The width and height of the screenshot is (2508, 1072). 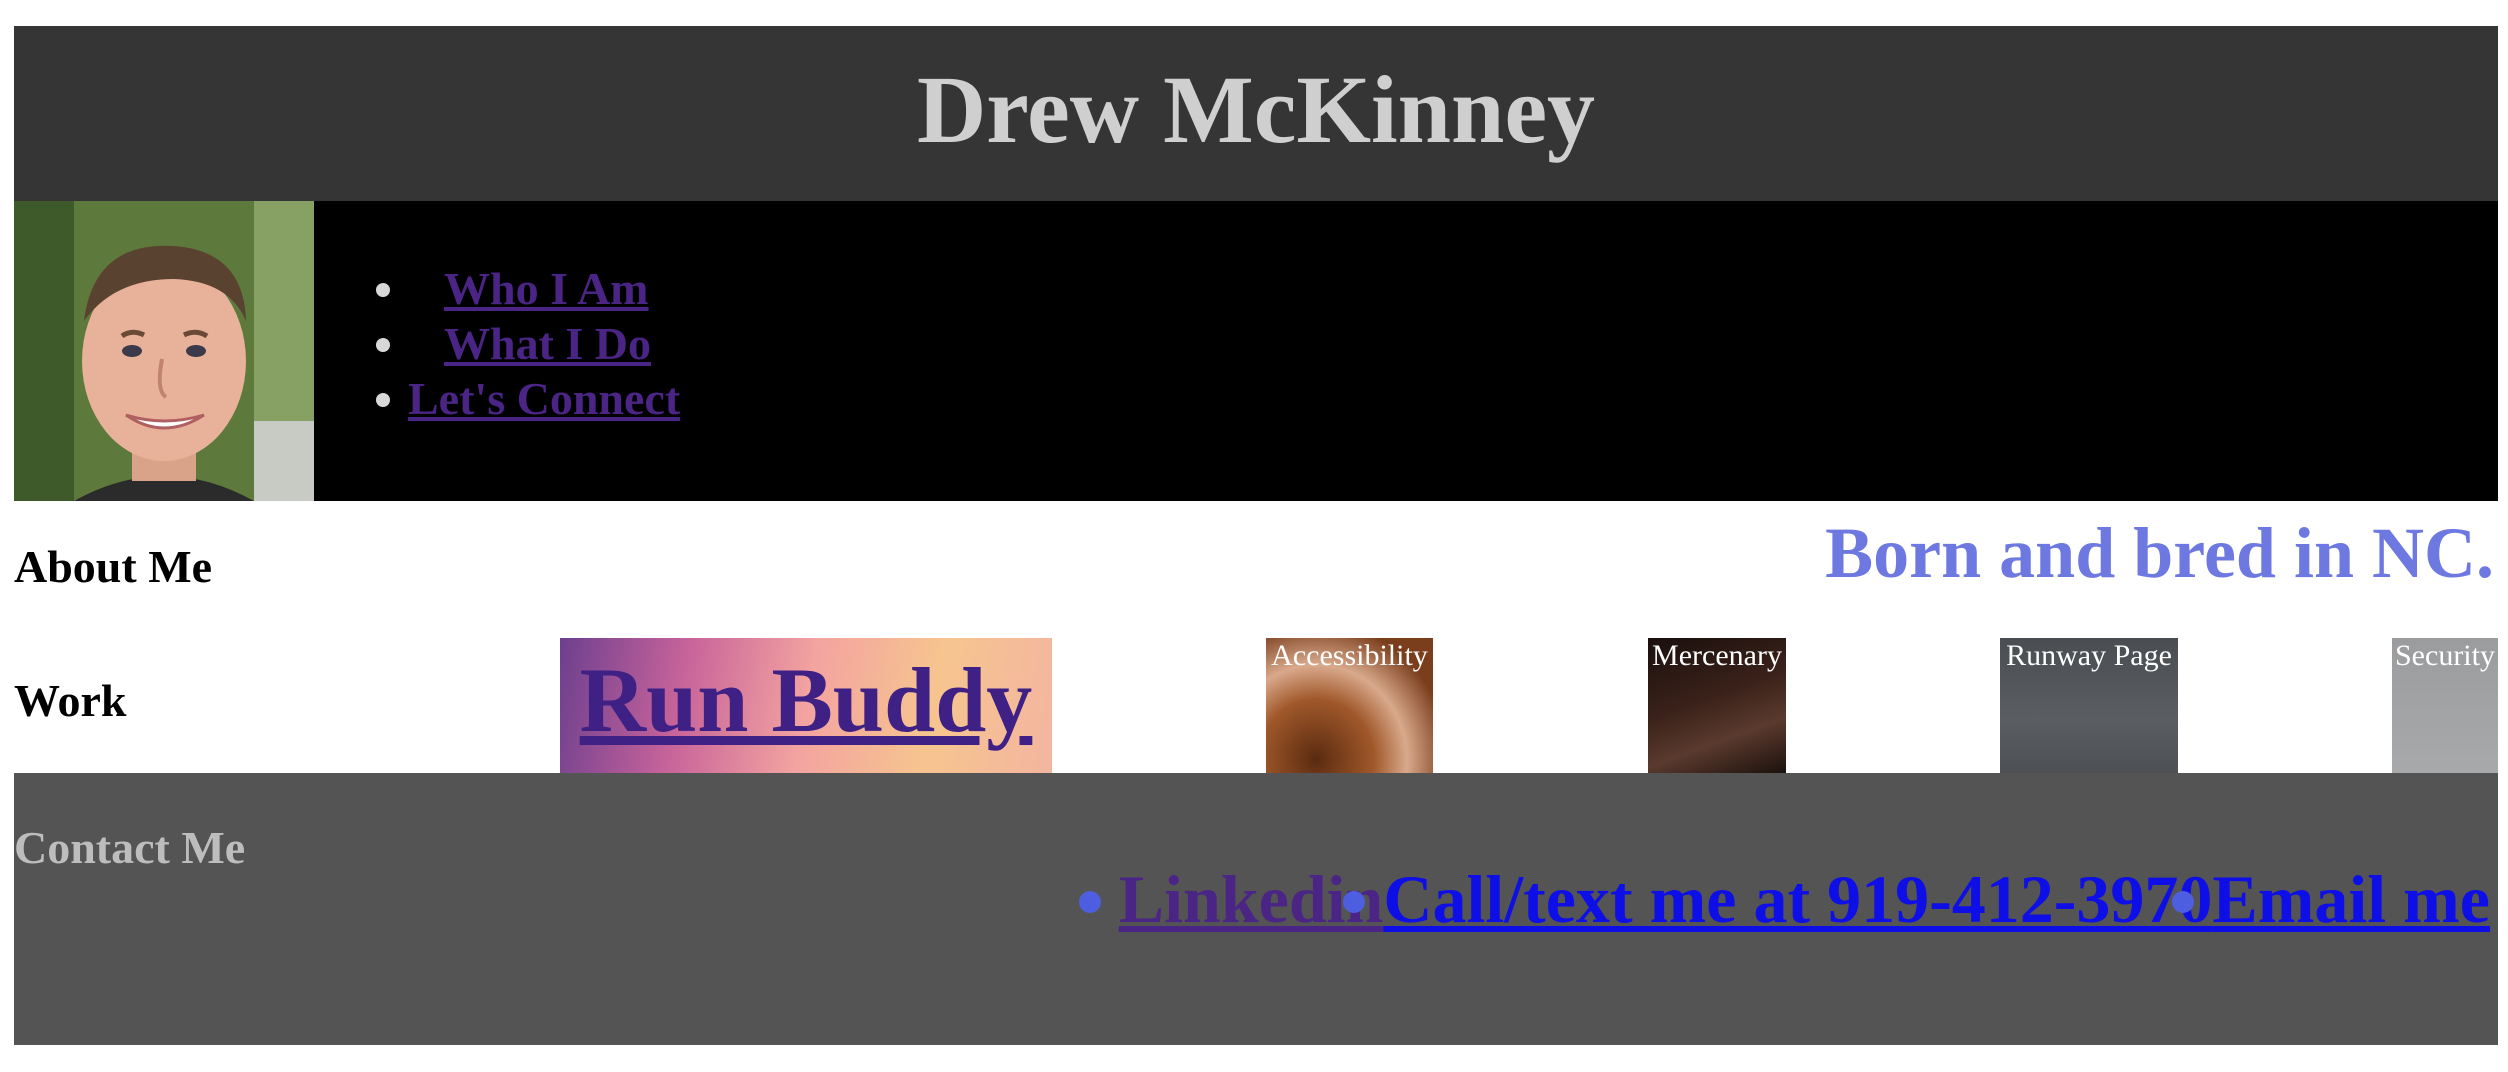 I want to click on profile-photo-art, so click(x=164, y=351).